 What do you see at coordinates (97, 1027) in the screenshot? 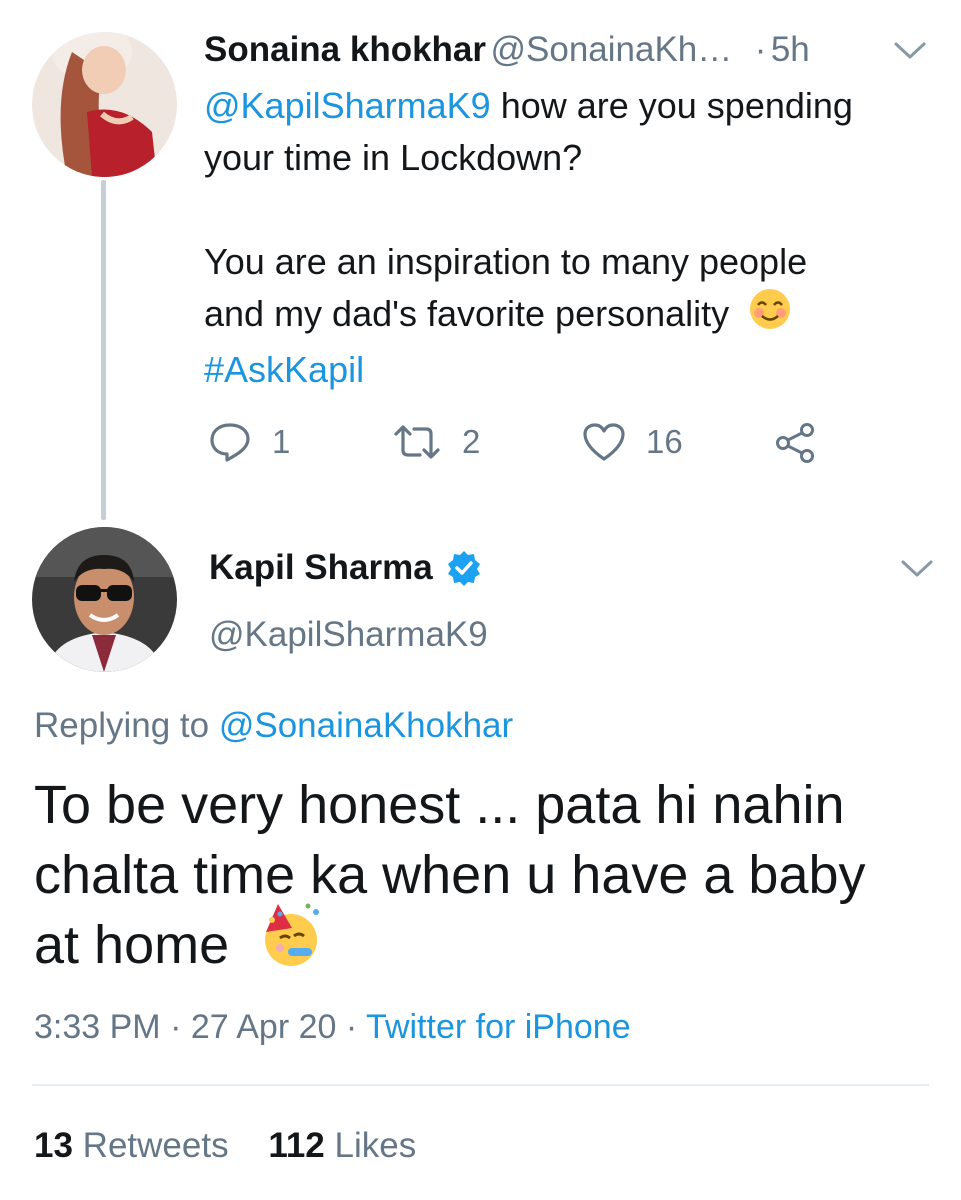
I see `tweet-time: 3:33 PM` at bounding box center [97, 1027].